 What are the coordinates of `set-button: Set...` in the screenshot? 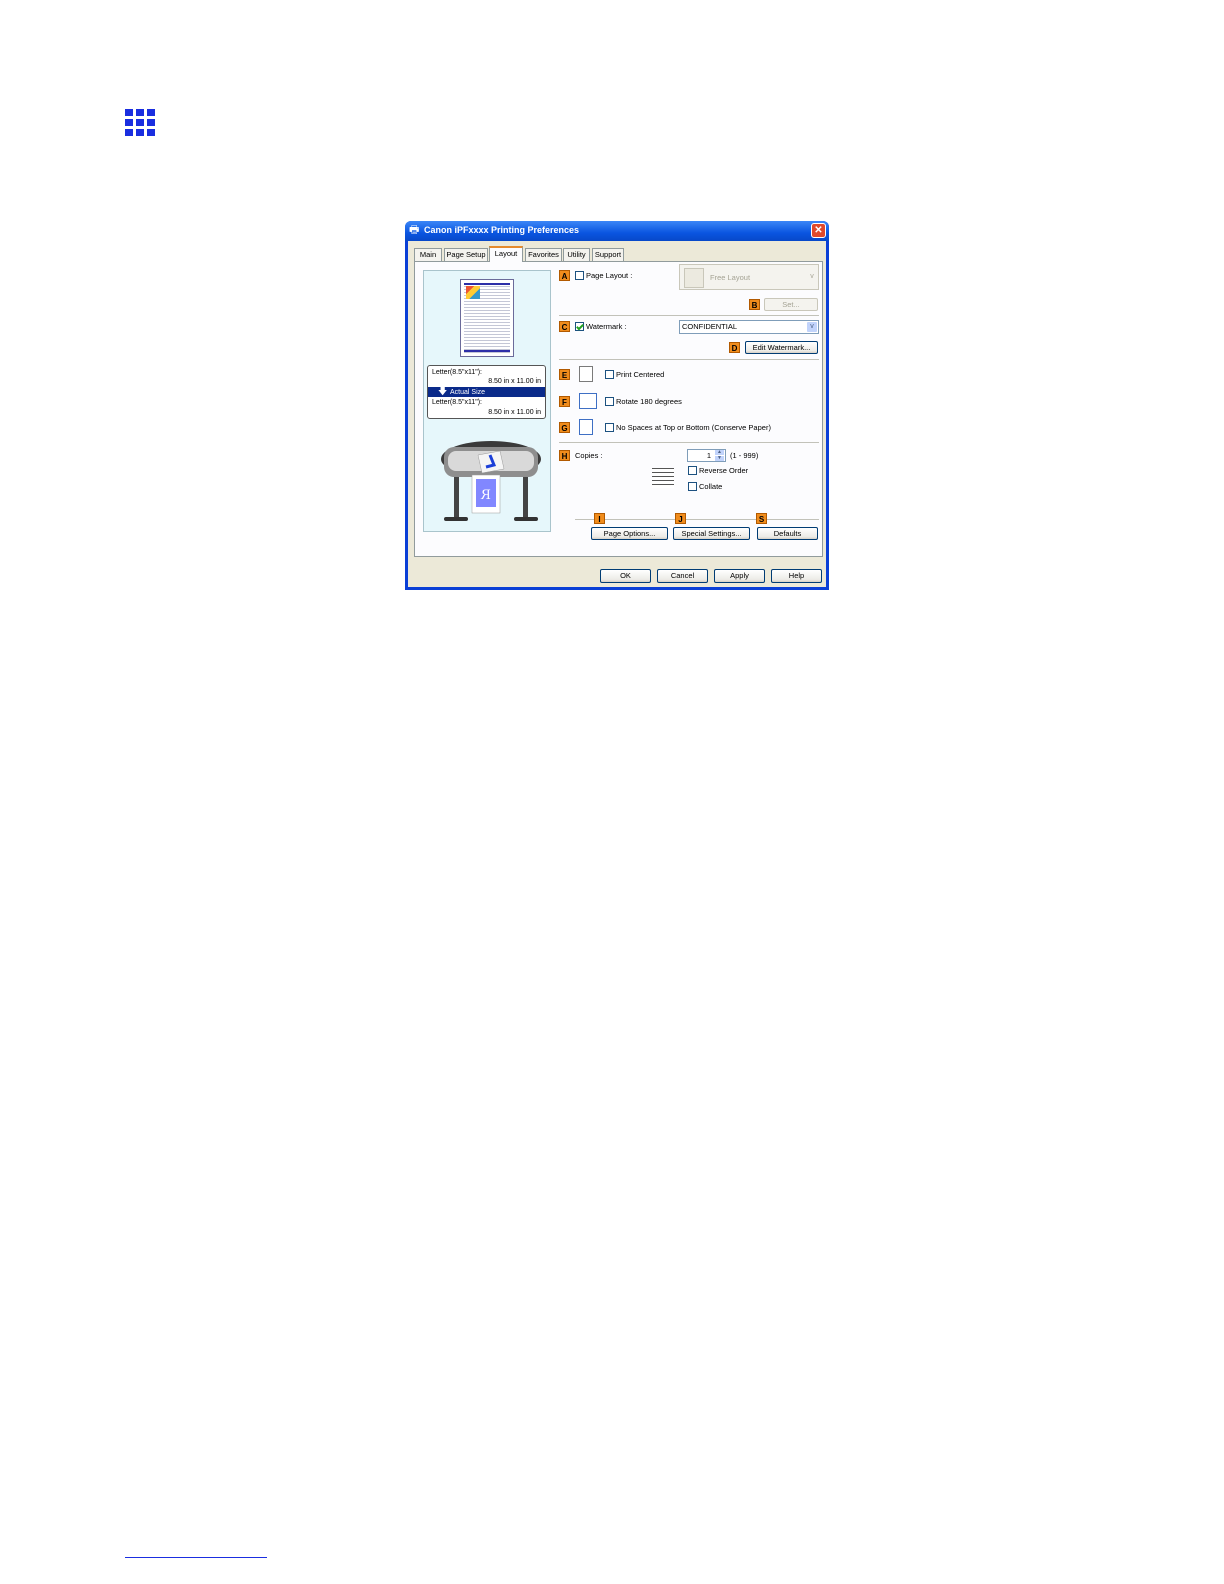 It's located at (791, 304).